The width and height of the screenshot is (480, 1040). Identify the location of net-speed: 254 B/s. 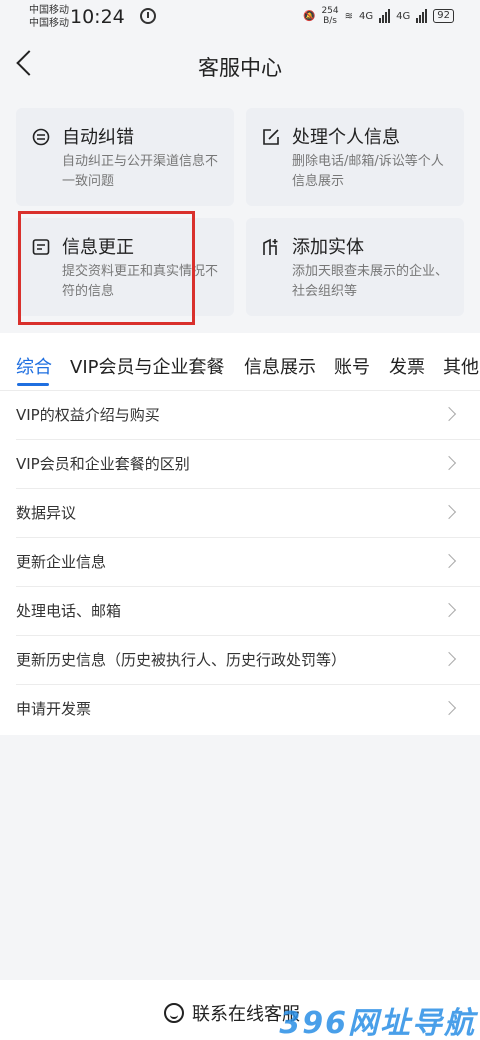
(330, 16).